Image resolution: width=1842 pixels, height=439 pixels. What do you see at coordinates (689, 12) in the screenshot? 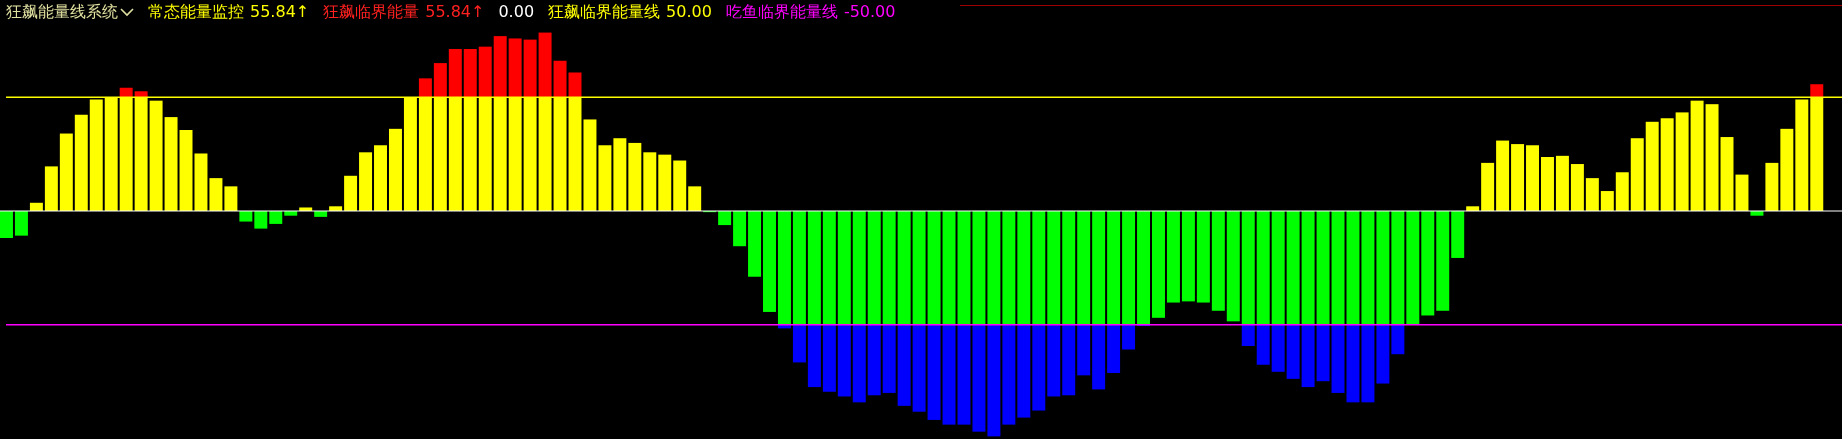
I see `legend-value: 50.00` at bounding box center [689, 12].